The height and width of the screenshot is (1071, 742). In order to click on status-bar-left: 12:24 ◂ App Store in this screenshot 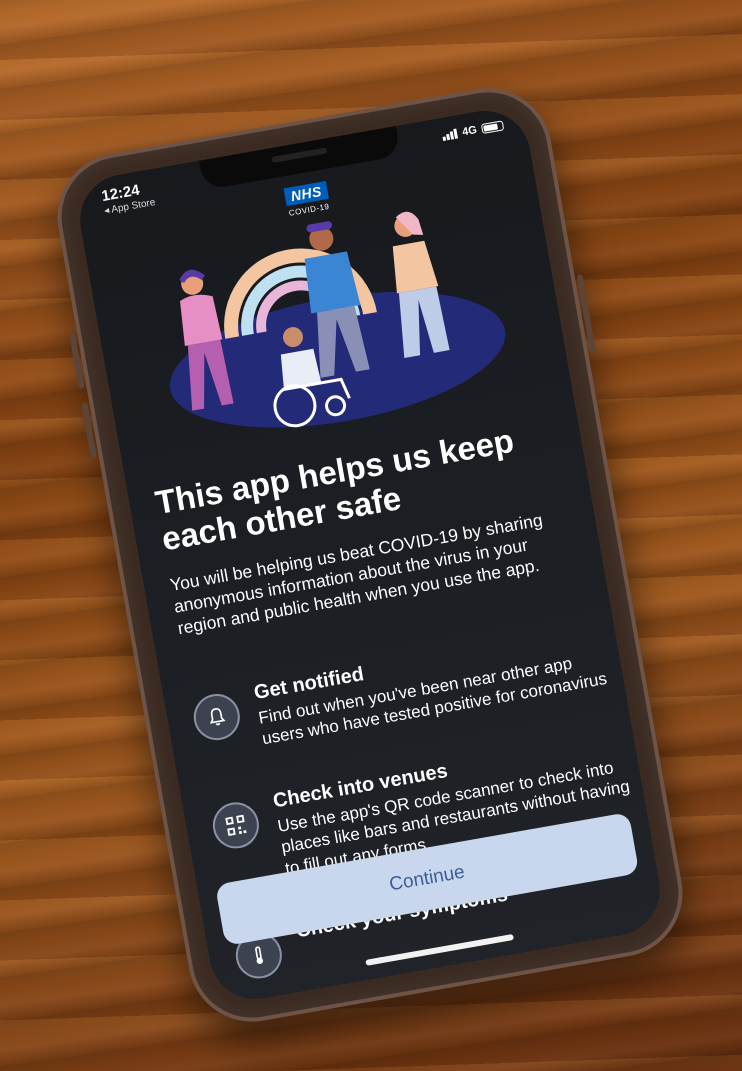, I will do `click(128, 198)`.